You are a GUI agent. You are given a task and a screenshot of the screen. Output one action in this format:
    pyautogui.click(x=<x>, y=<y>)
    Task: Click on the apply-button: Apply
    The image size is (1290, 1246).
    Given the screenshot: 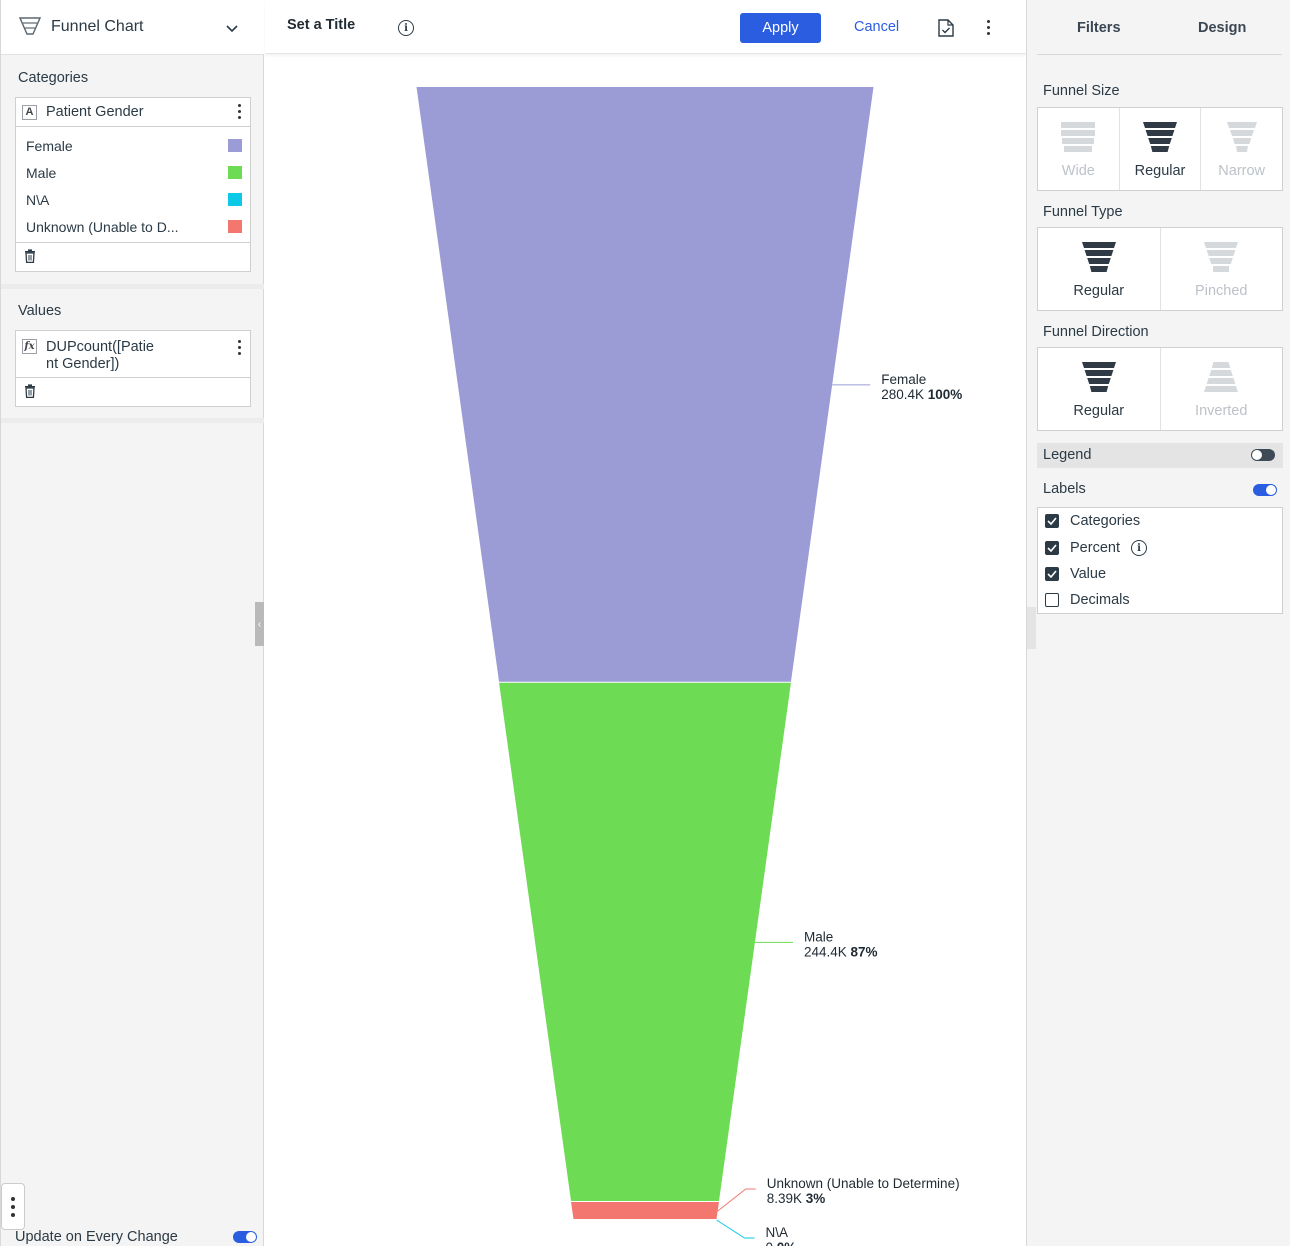 What is the action you would take?
    pyautogui.click(x=780, y=28)
    